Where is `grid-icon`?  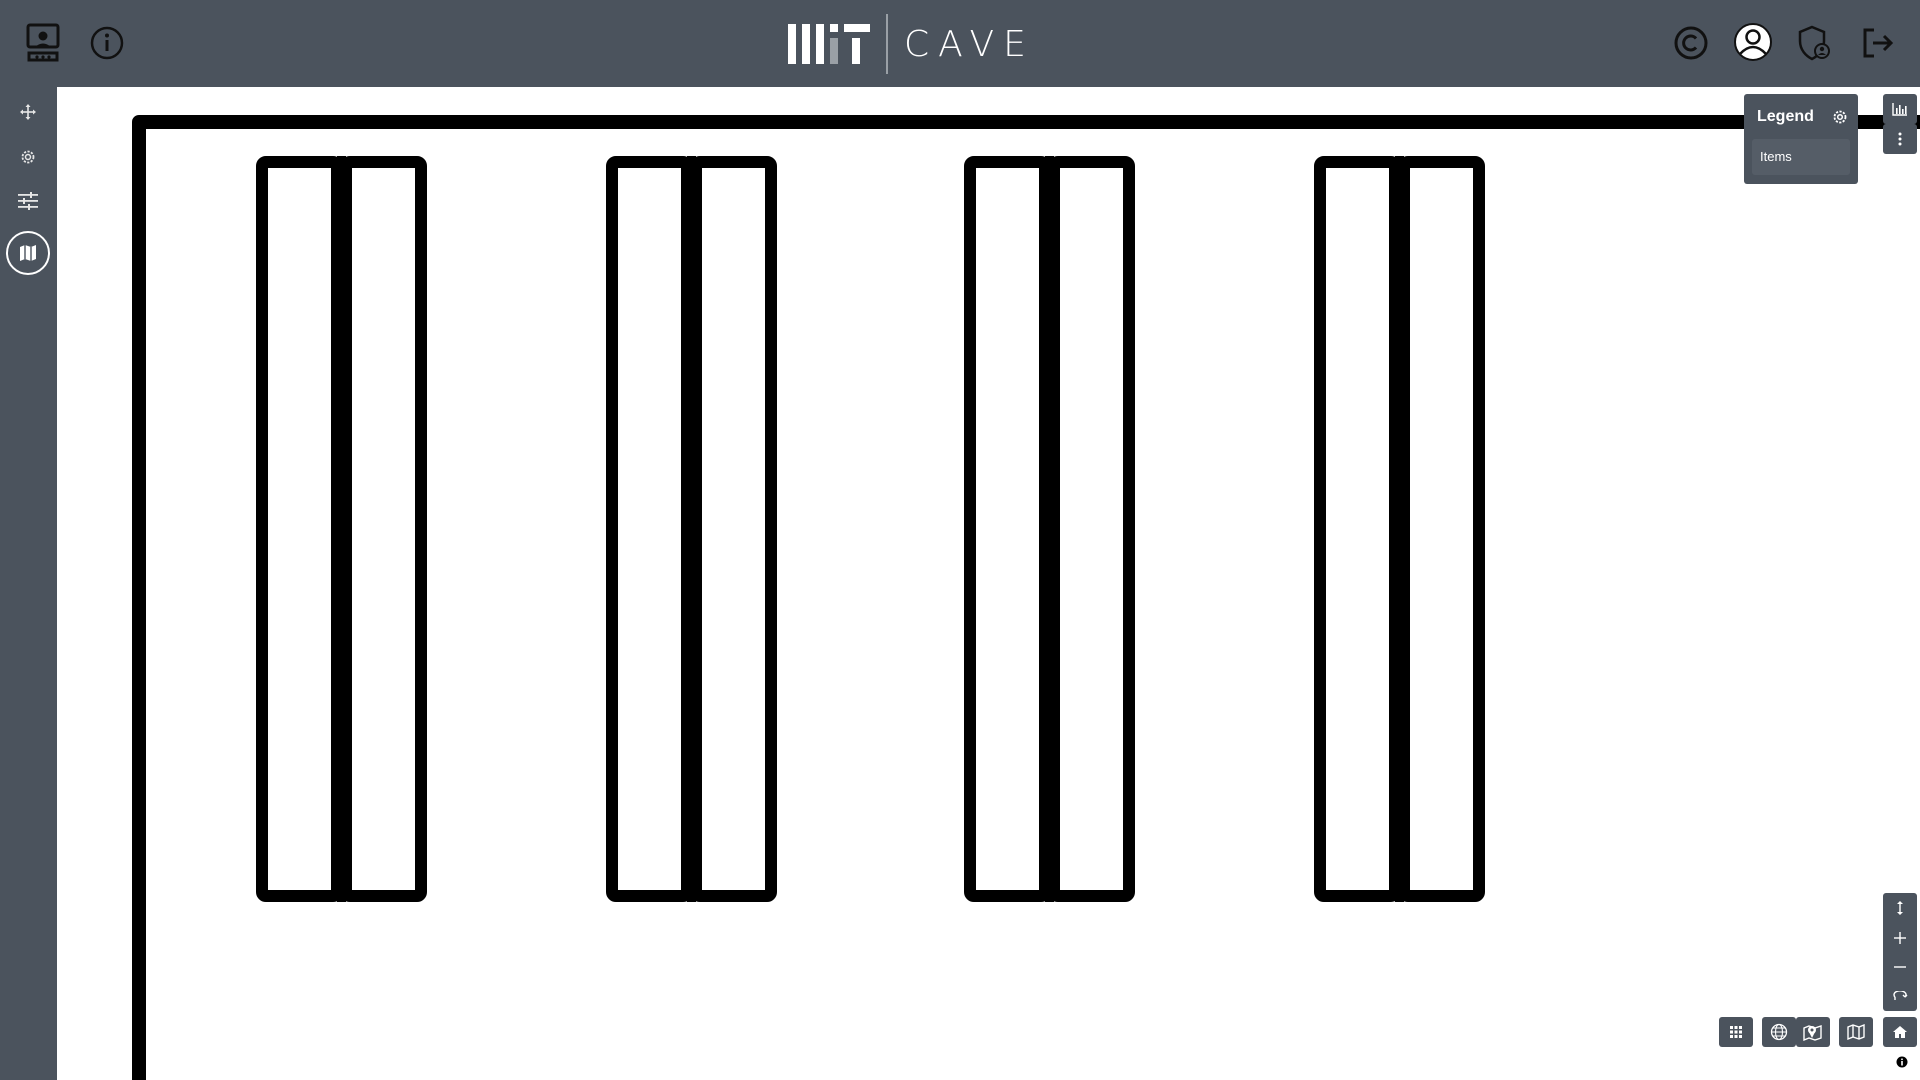 grid-icon is located at coordinates (1736, 1032).